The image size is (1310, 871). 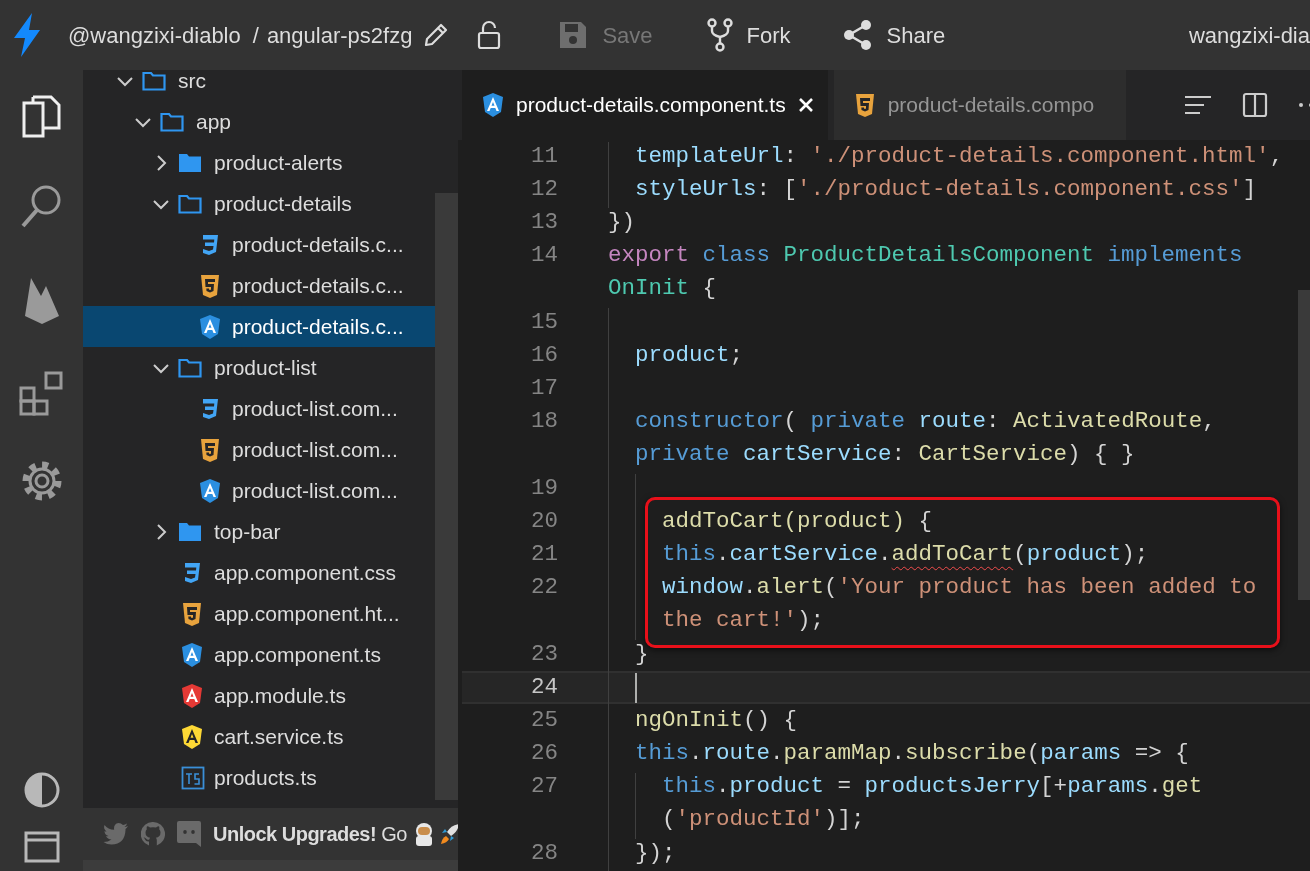 I want to click on lock-icon, so click(x=489, y=35).